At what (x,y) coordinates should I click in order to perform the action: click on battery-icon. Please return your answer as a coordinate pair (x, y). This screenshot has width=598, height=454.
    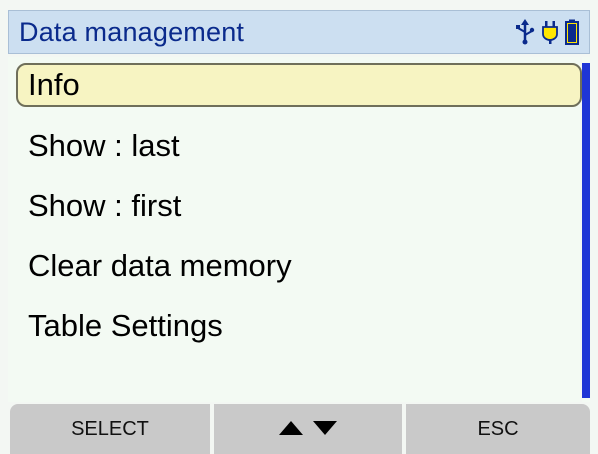
    Looking at the image, I should click on (572, 32).